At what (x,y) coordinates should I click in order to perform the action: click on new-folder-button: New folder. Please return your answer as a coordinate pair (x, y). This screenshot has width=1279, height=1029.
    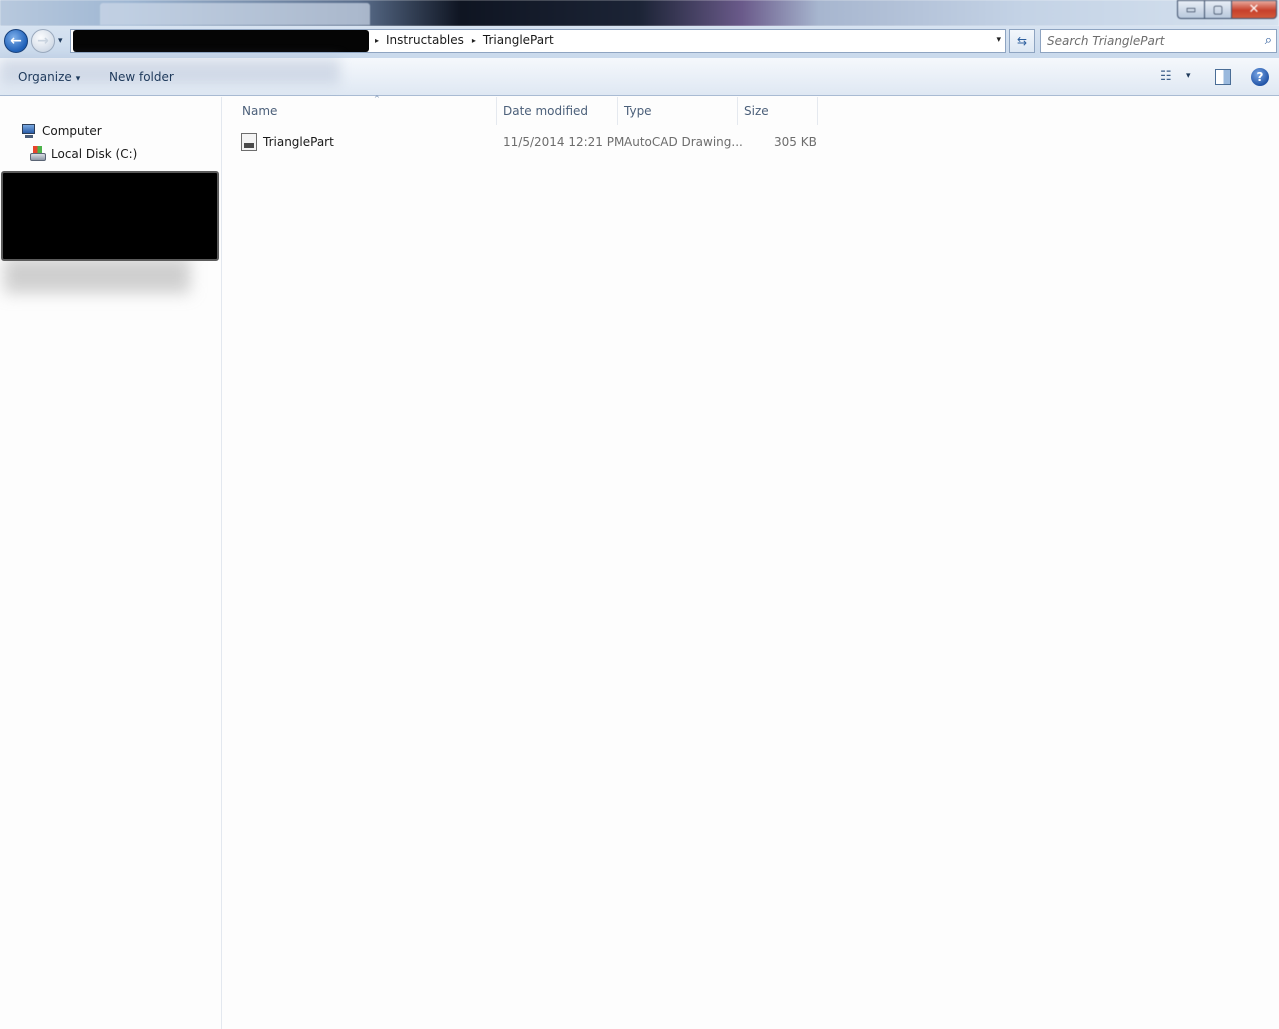
    Looking at the image, I should click on (141, 77).